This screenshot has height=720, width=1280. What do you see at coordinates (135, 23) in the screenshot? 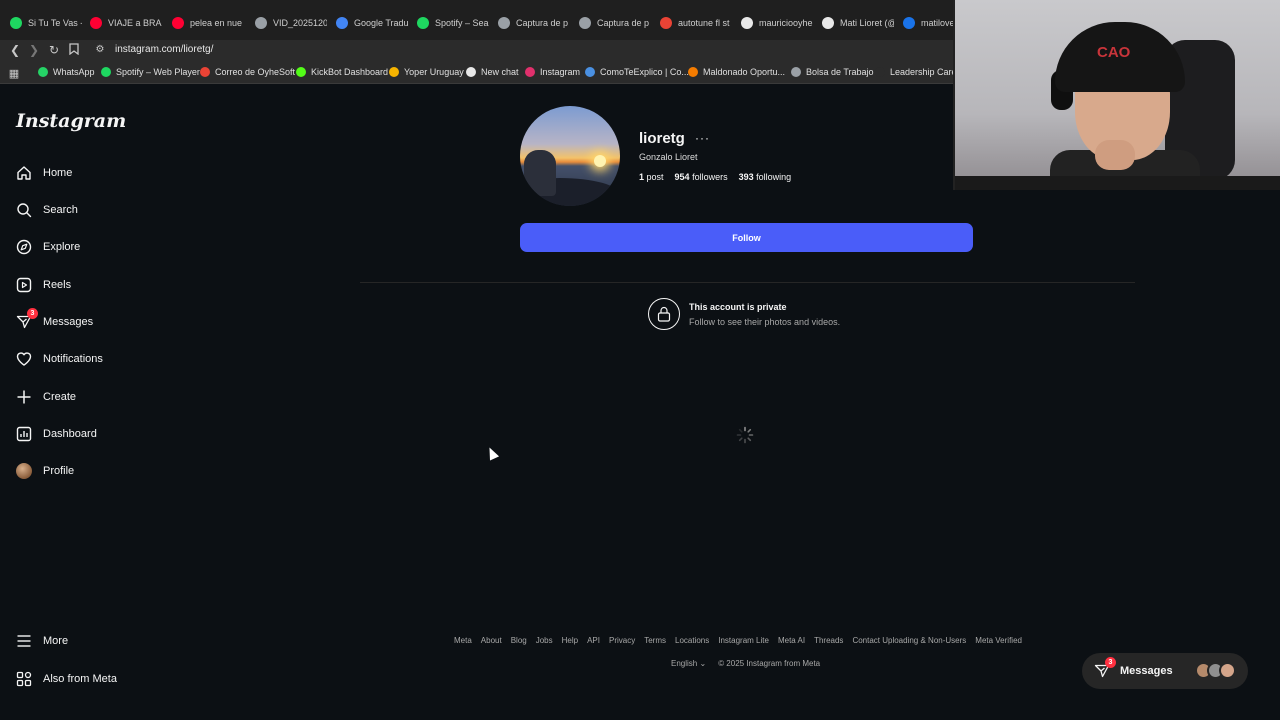
I see `tab-title: VIAJE a BRAS` at bounding box center [135, 23].